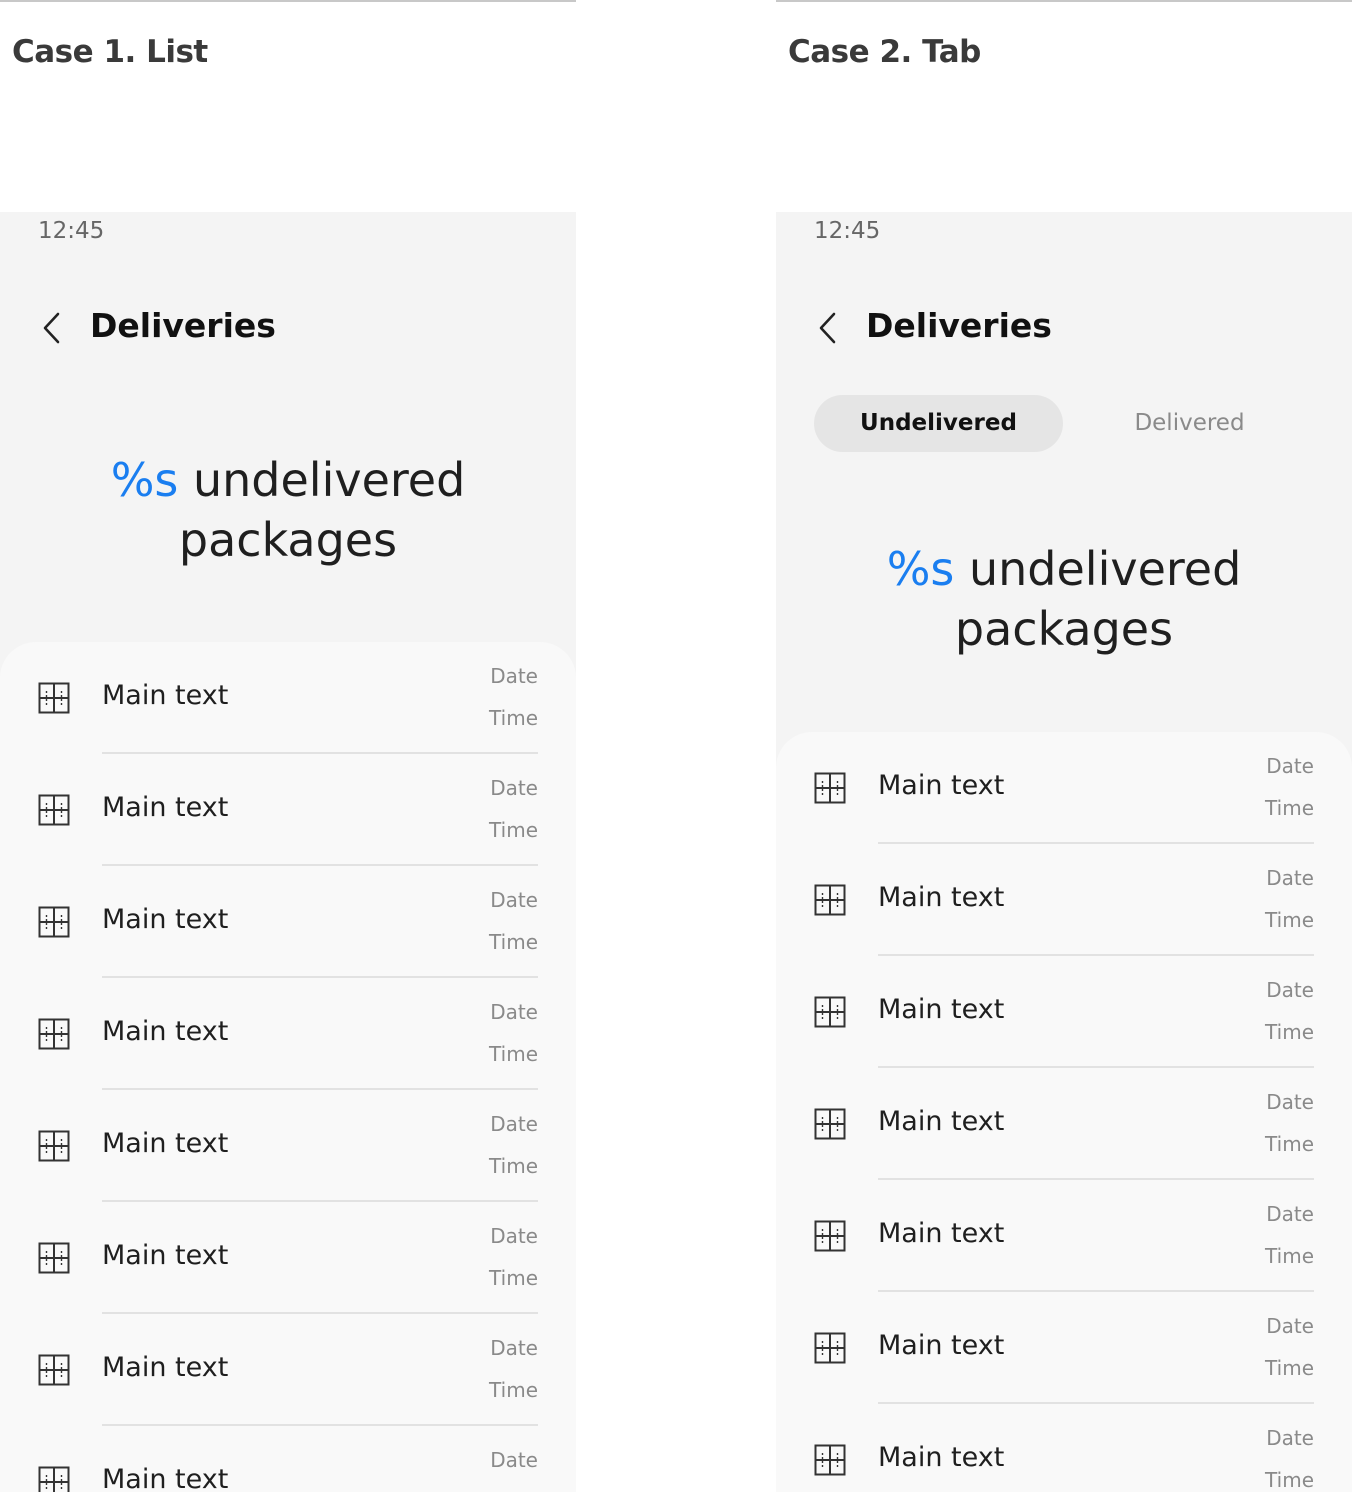  Describe the element at coordinates (1189, 423) in the screenshot. I see `tab-delivered: Delivered` at that location.